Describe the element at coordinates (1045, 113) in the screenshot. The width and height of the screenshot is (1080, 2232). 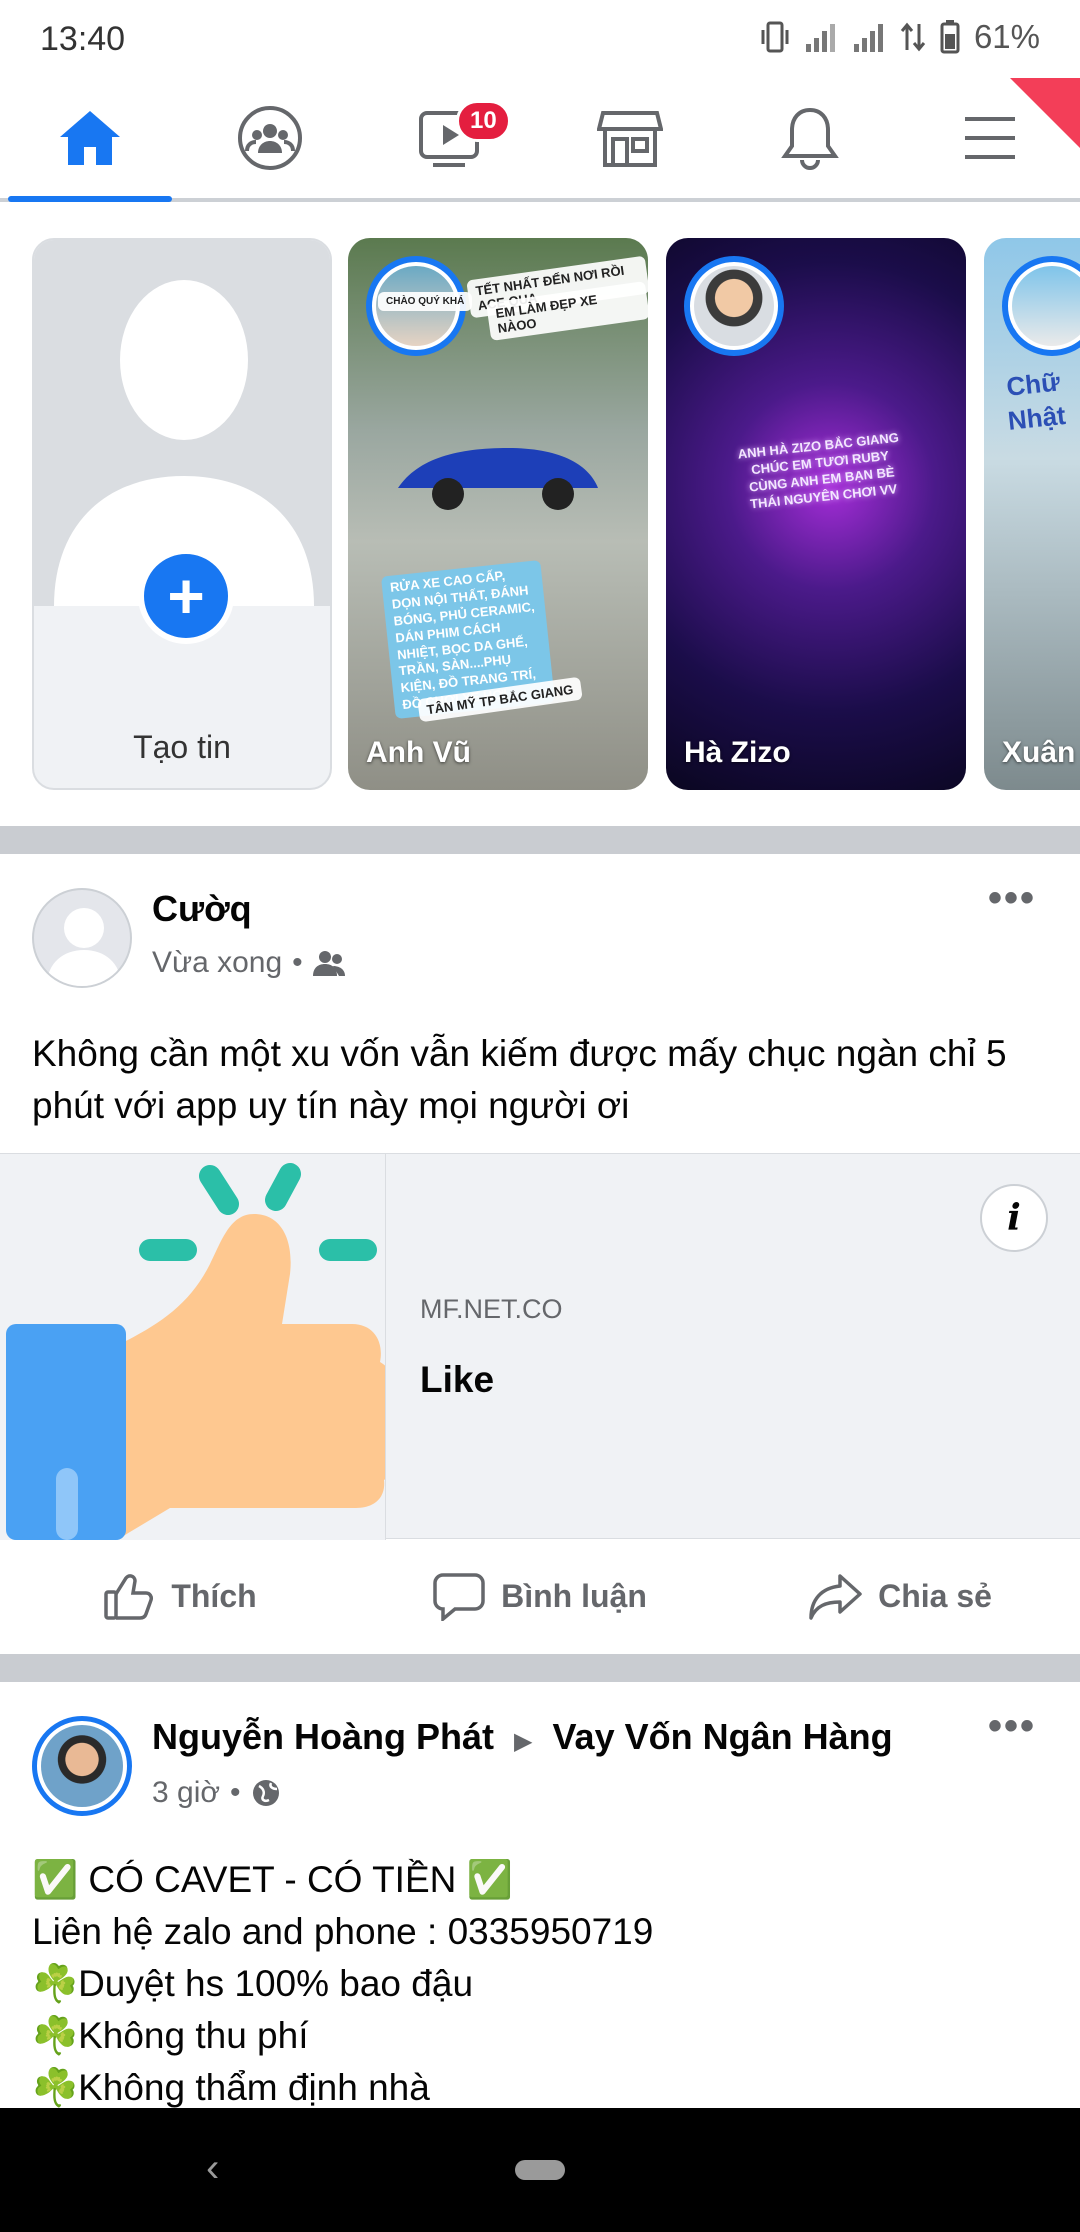
I see `promo-corner-flag` at that location.